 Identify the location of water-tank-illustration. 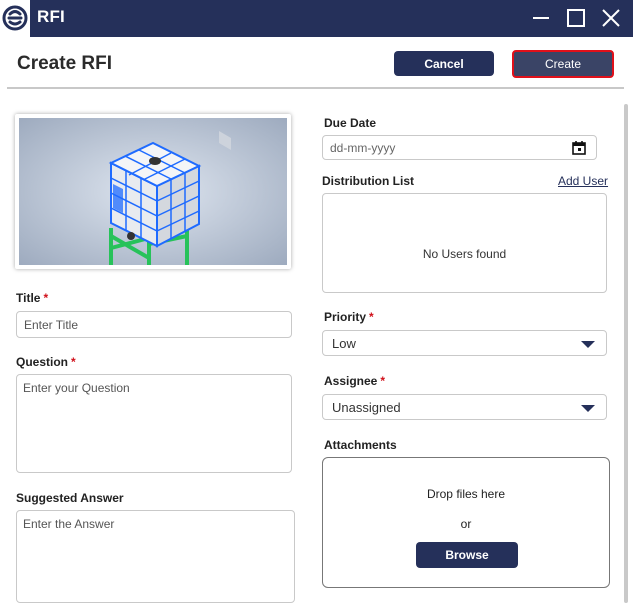
(153, 191).